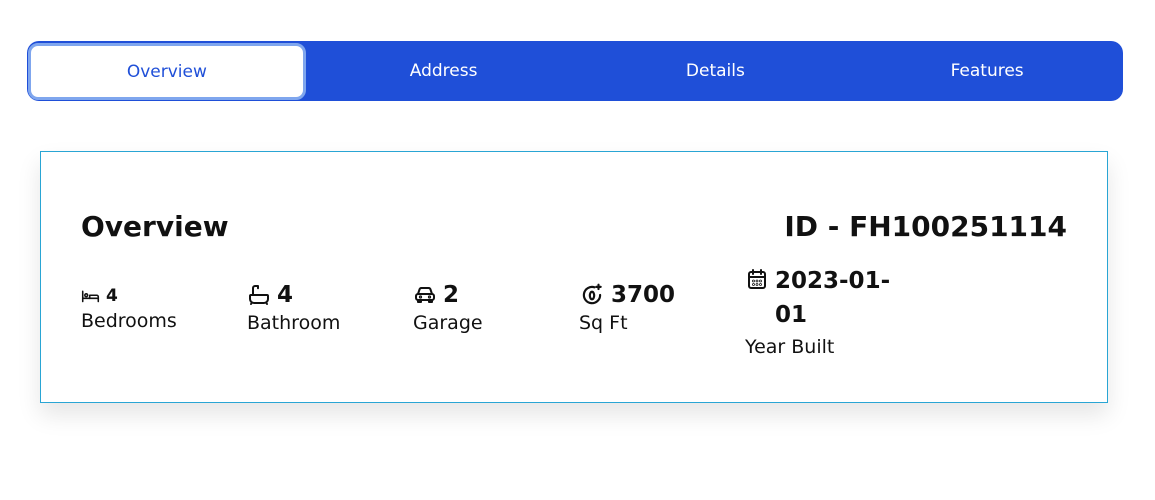 The height and width of the screenshot is (500, 1155). What do you see at coordinates (643, 295) in the screenshot?
I see `sqft-value: 3700` at bounding box center [643, 295].